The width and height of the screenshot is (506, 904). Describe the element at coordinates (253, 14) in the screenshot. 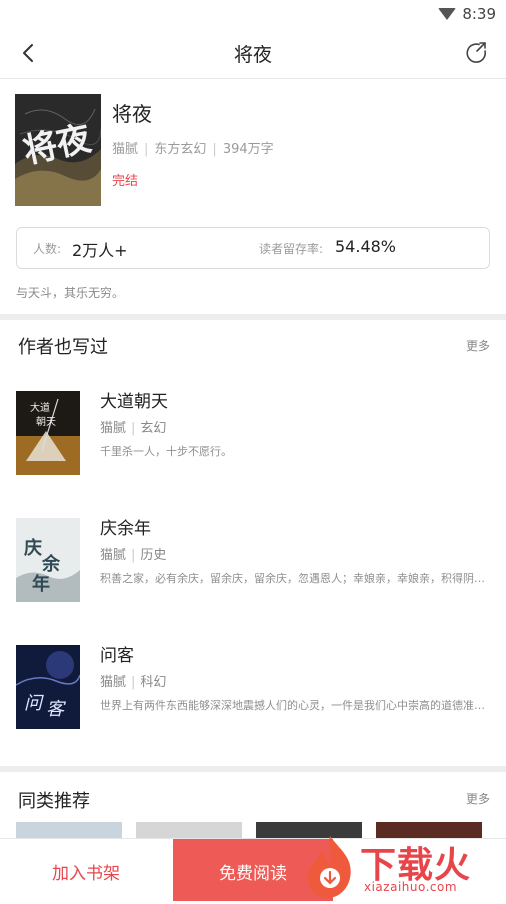

I see `status-bar: 8:39` at that location.